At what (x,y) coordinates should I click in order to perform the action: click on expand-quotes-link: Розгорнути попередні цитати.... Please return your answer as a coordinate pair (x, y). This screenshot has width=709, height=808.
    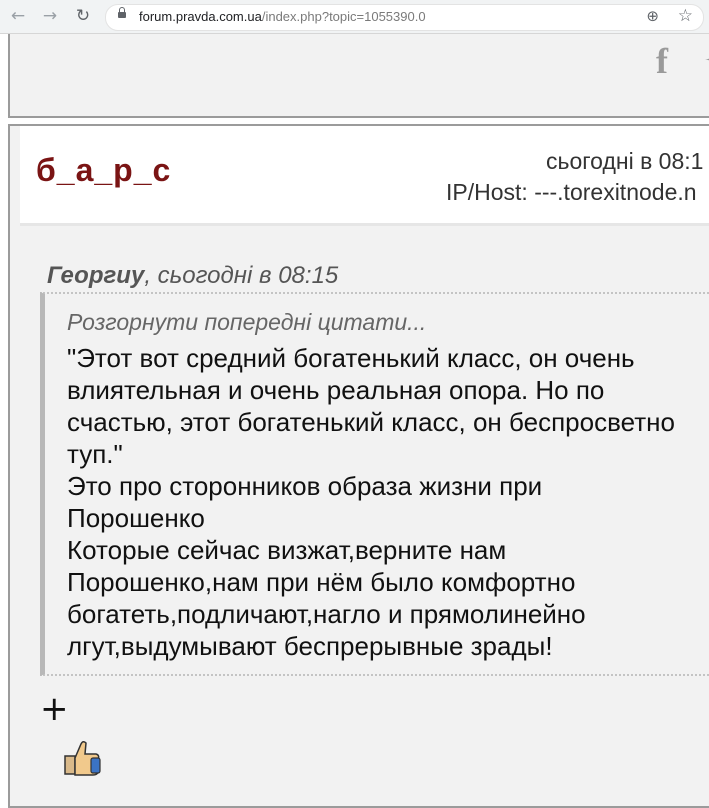
    Looking at the image, I should click on (246, 322).